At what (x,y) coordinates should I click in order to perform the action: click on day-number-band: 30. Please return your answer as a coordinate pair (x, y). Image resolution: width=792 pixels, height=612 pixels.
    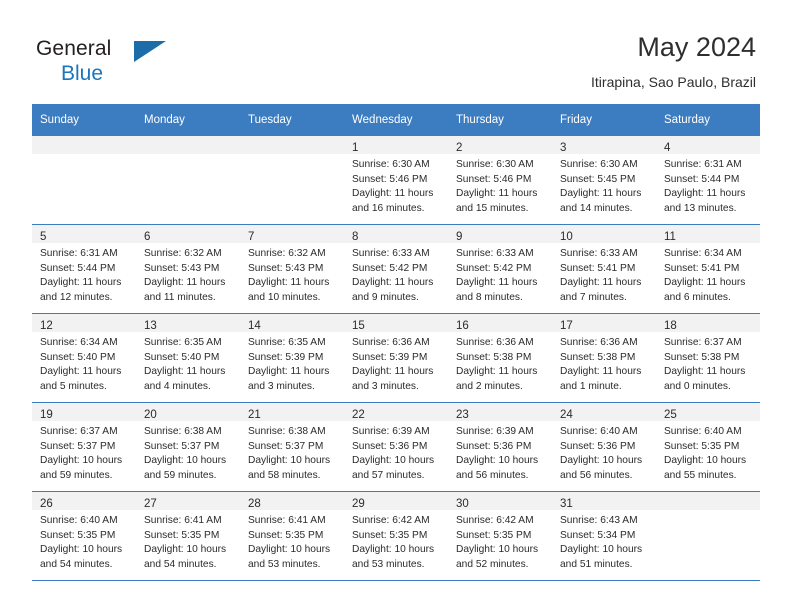
    Looking at the image, I should click on (500, 501).